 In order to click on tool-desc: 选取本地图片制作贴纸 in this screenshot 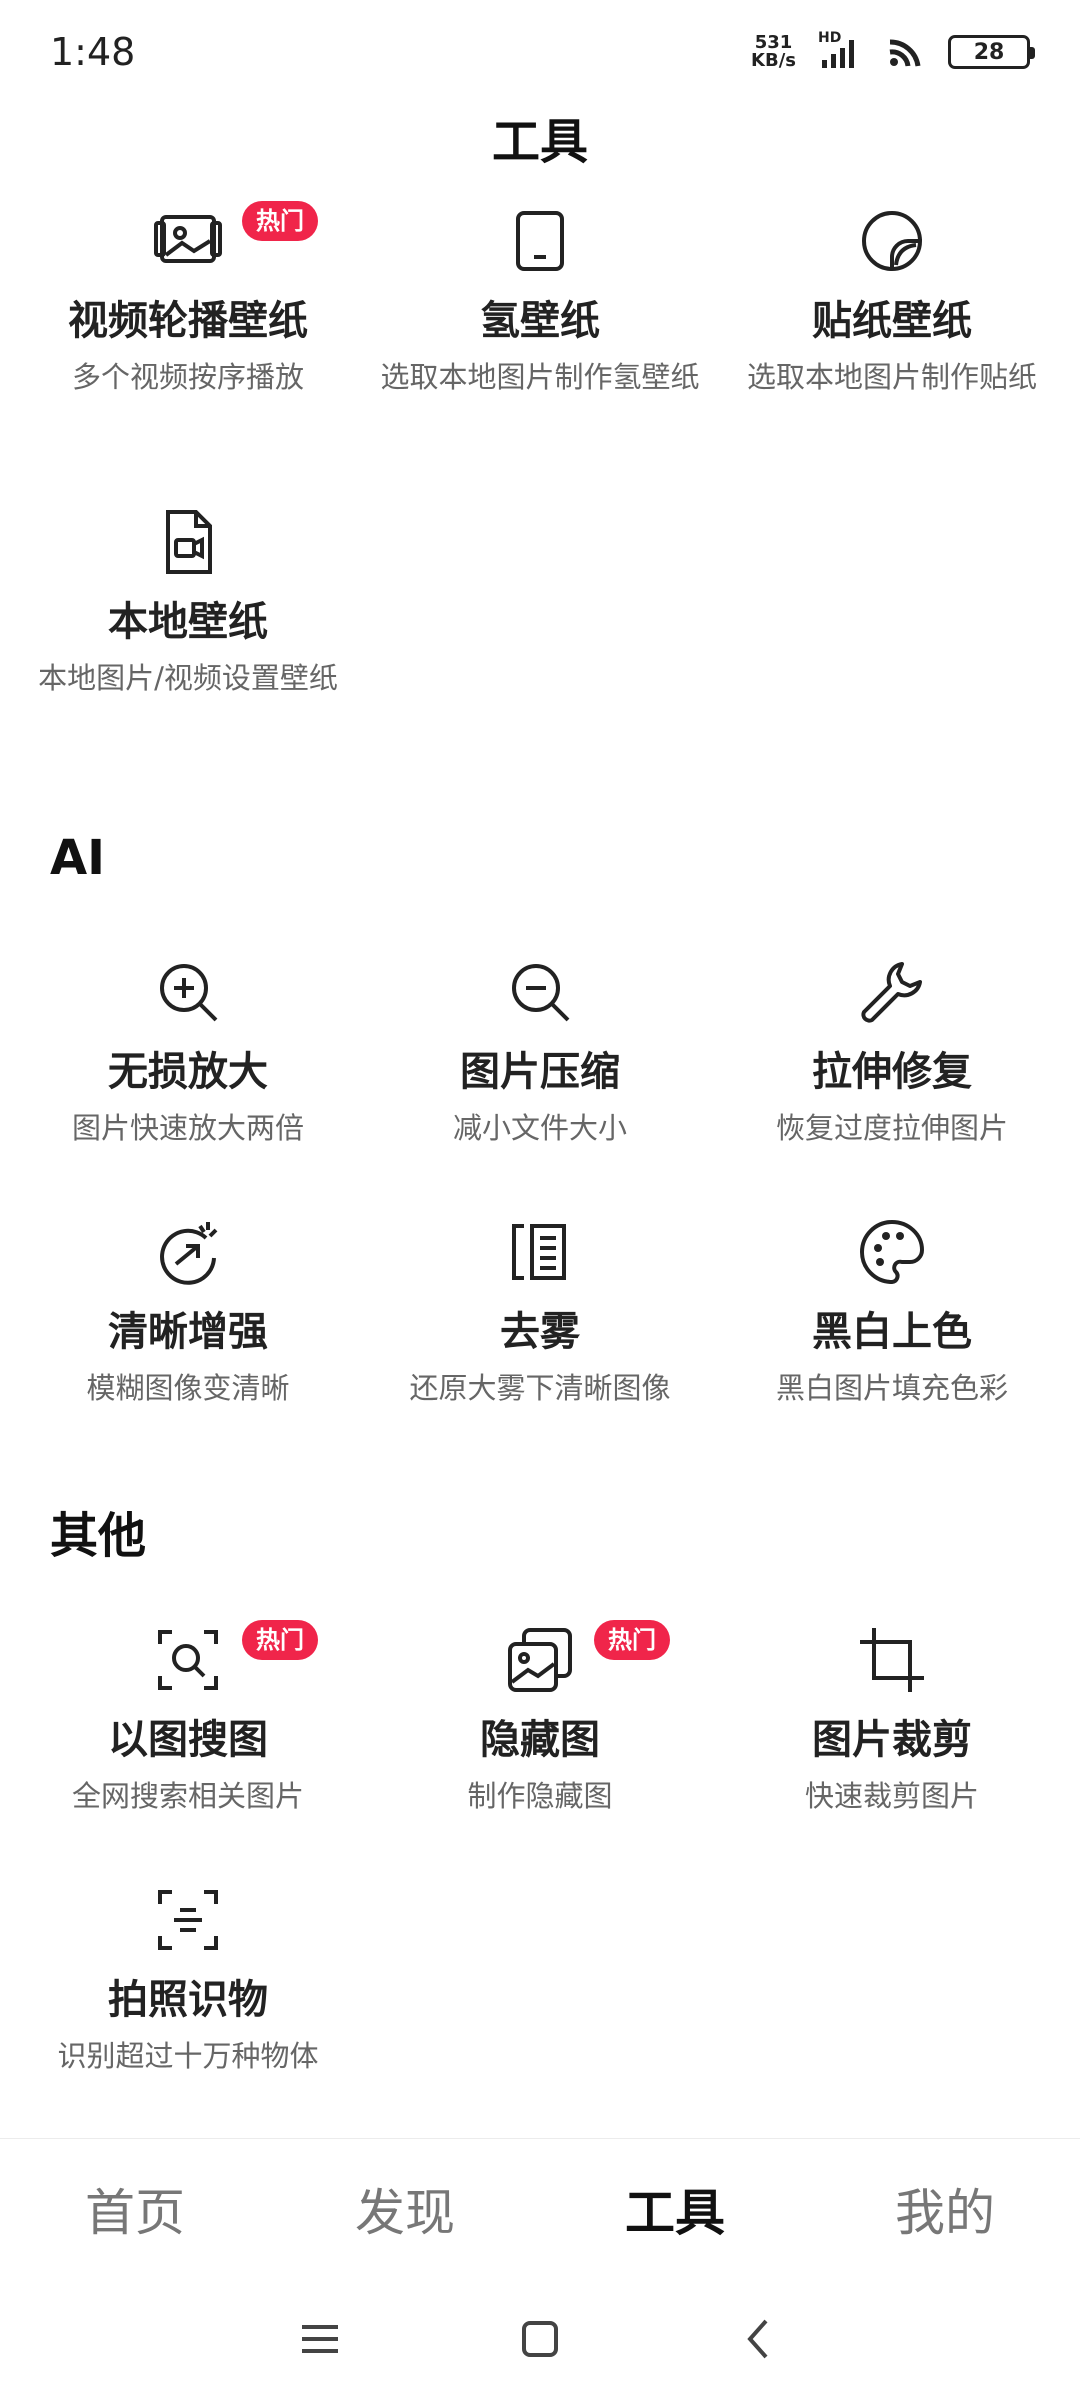, I will do `click(891, 377)`.